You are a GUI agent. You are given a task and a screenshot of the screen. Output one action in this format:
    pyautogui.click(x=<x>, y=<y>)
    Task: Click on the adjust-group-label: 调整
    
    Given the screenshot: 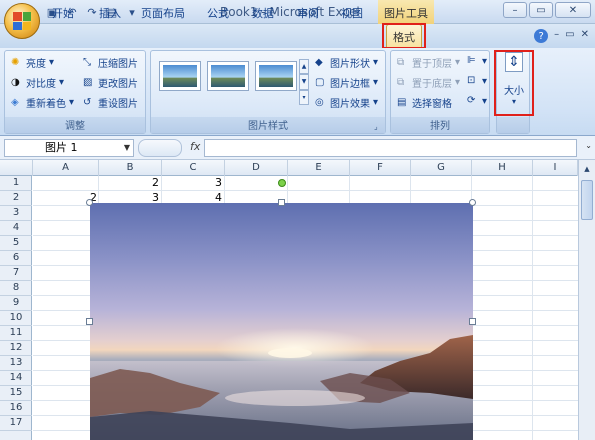 What is the action you would take?
    pyautogui.click(x=75, y=125)
    